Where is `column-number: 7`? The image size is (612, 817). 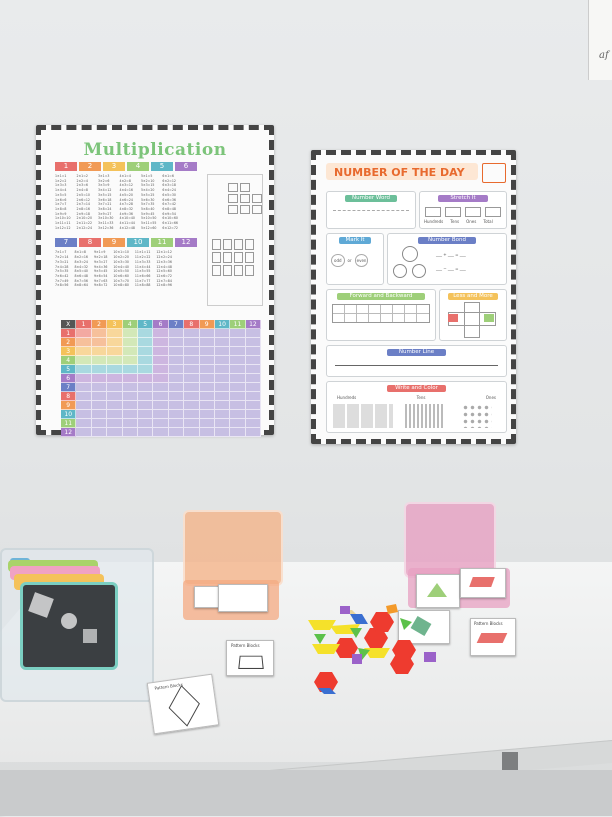 column-number: 7 is located at coordinates (66, 243).